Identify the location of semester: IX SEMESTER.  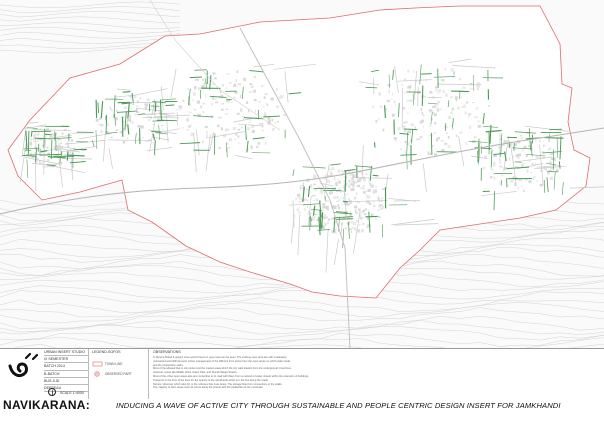
(66, 359).